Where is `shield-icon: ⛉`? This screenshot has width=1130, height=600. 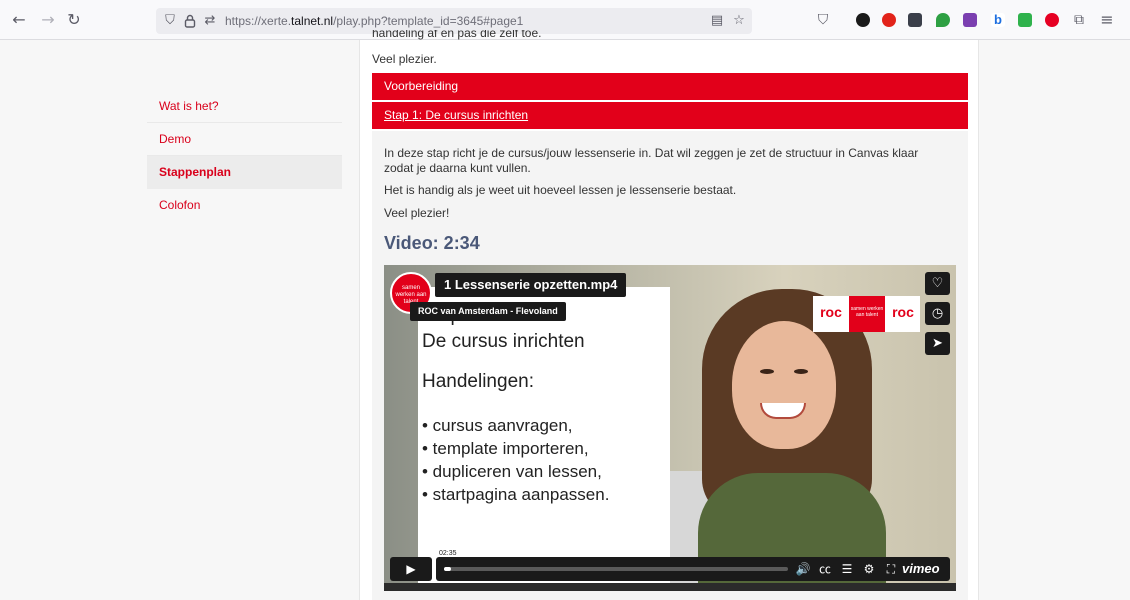
shield-icon: ⛉ is located at coordinates (170, 21).